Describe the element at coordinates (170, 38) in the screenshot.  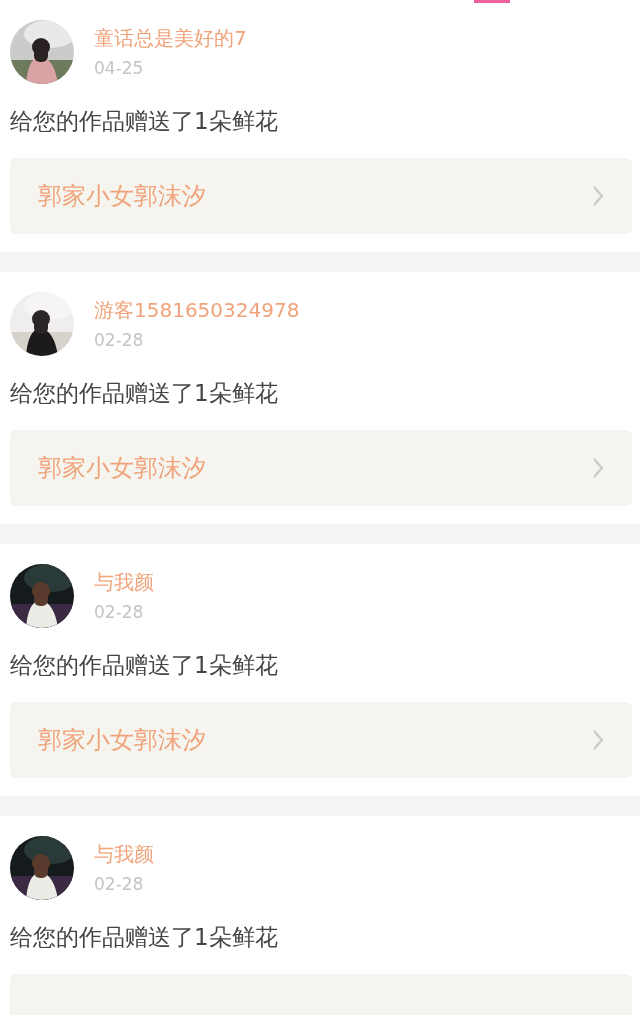
I see `user-name: 童话总是美好的7` at that location.